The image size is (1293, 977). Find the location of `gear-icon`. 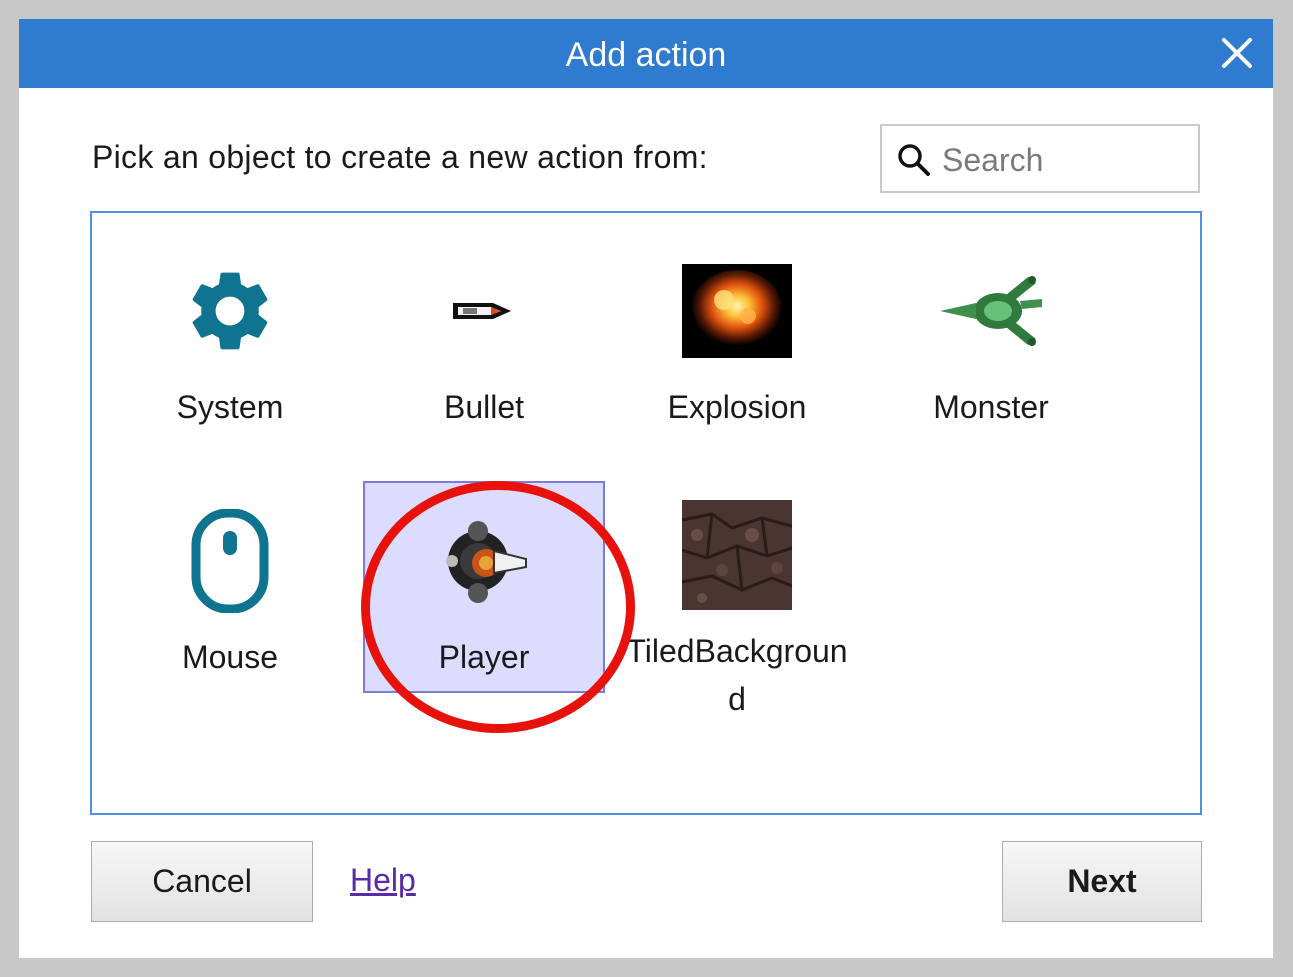

gear-icon is located at coordinates (230, 311).